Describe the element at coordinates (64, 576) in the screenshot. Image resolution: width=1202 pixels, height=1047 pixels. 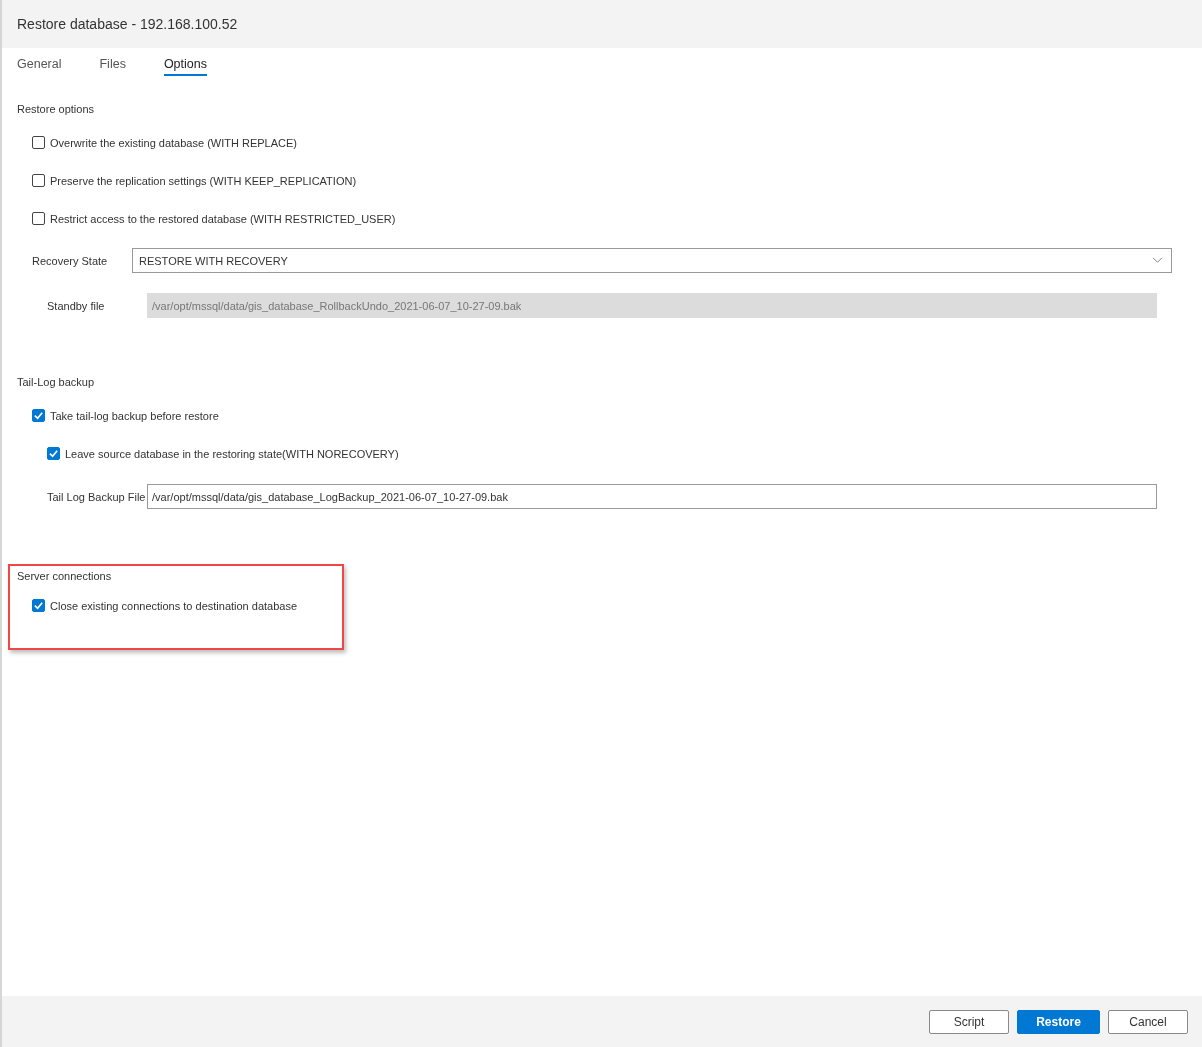
I see `section-heading: Server connections` at that location.